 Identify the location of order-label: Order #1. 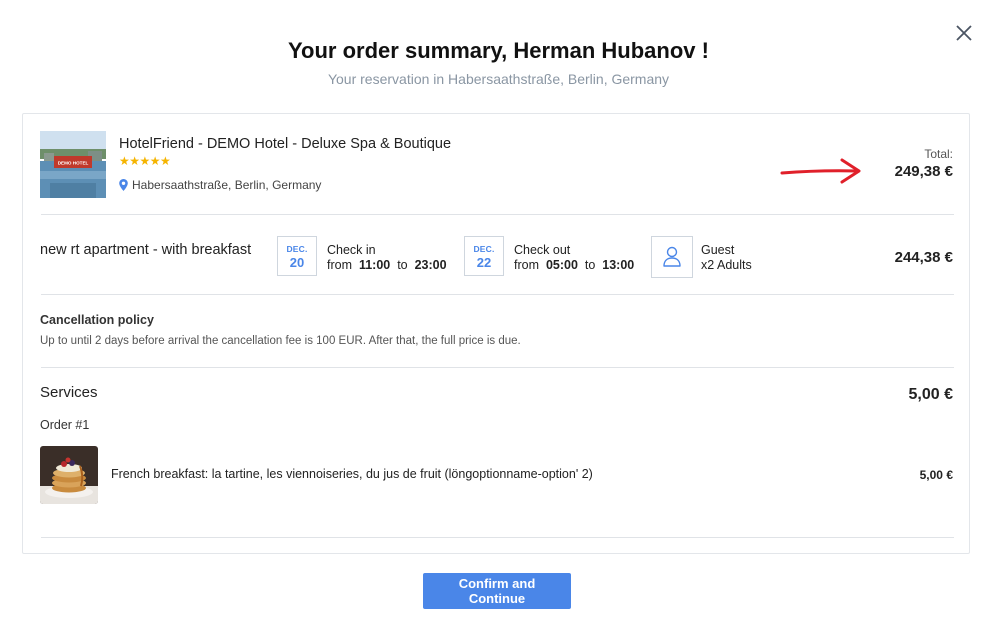
(65, 425).